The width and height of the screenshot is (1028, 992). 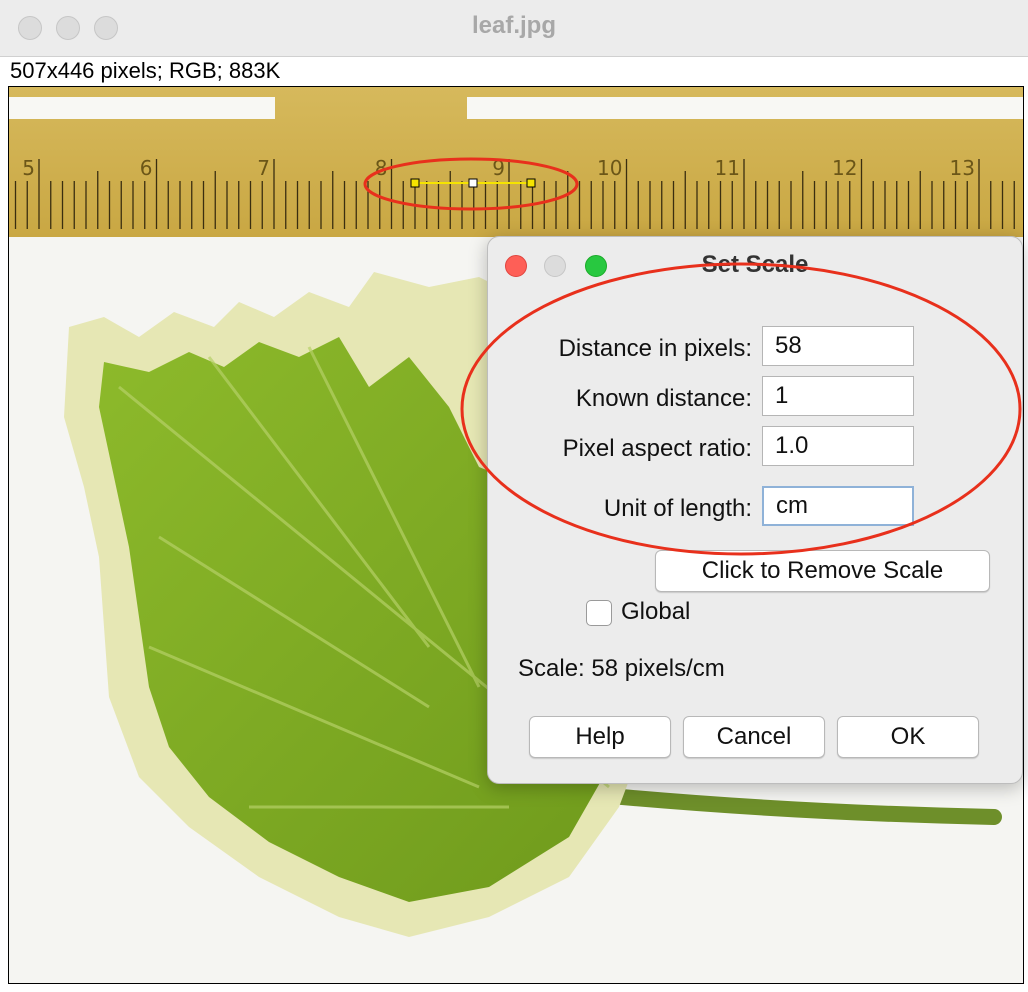 I want to click on ok-button: OK, so click(x=908, y=737).